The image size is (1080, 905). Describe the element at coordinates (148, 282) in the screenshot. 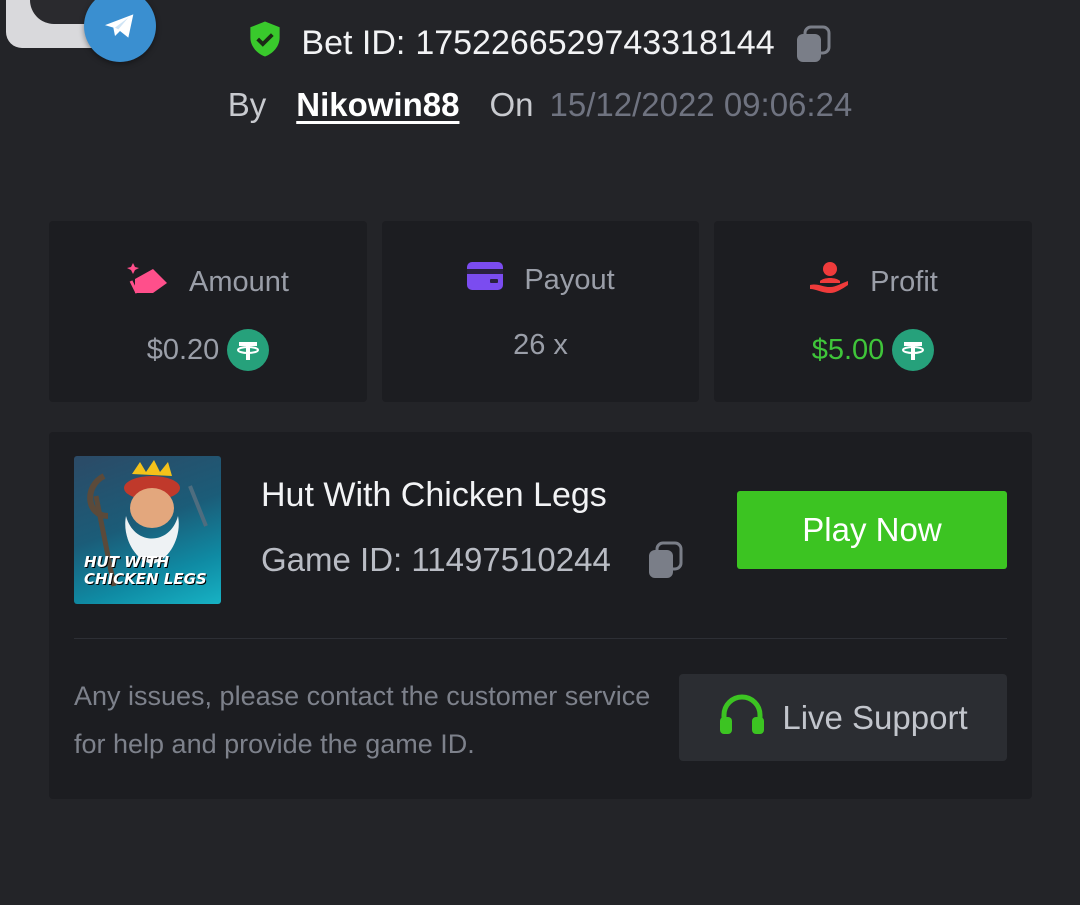

I see `money-icon` at that location.